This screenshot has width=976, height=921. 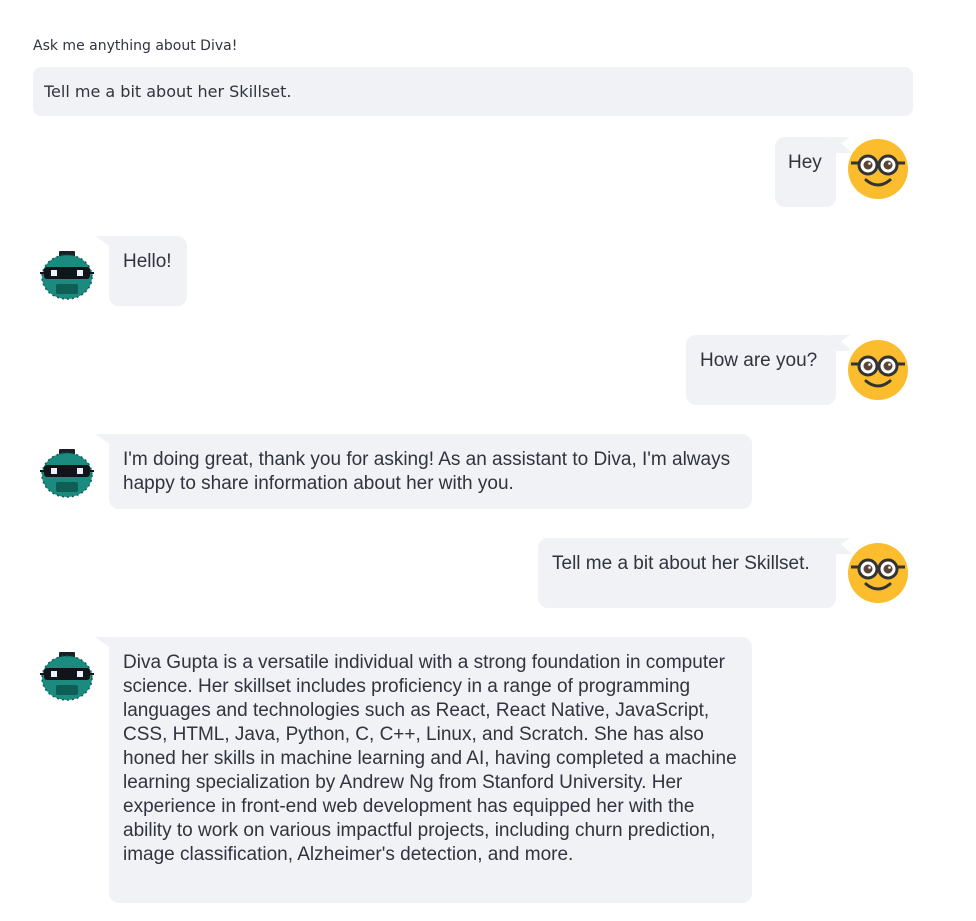 What do you see at coordinates (488, 172) in the screenshot?
I see `chat-message-user: Hey` at bounding box center [488, 172].